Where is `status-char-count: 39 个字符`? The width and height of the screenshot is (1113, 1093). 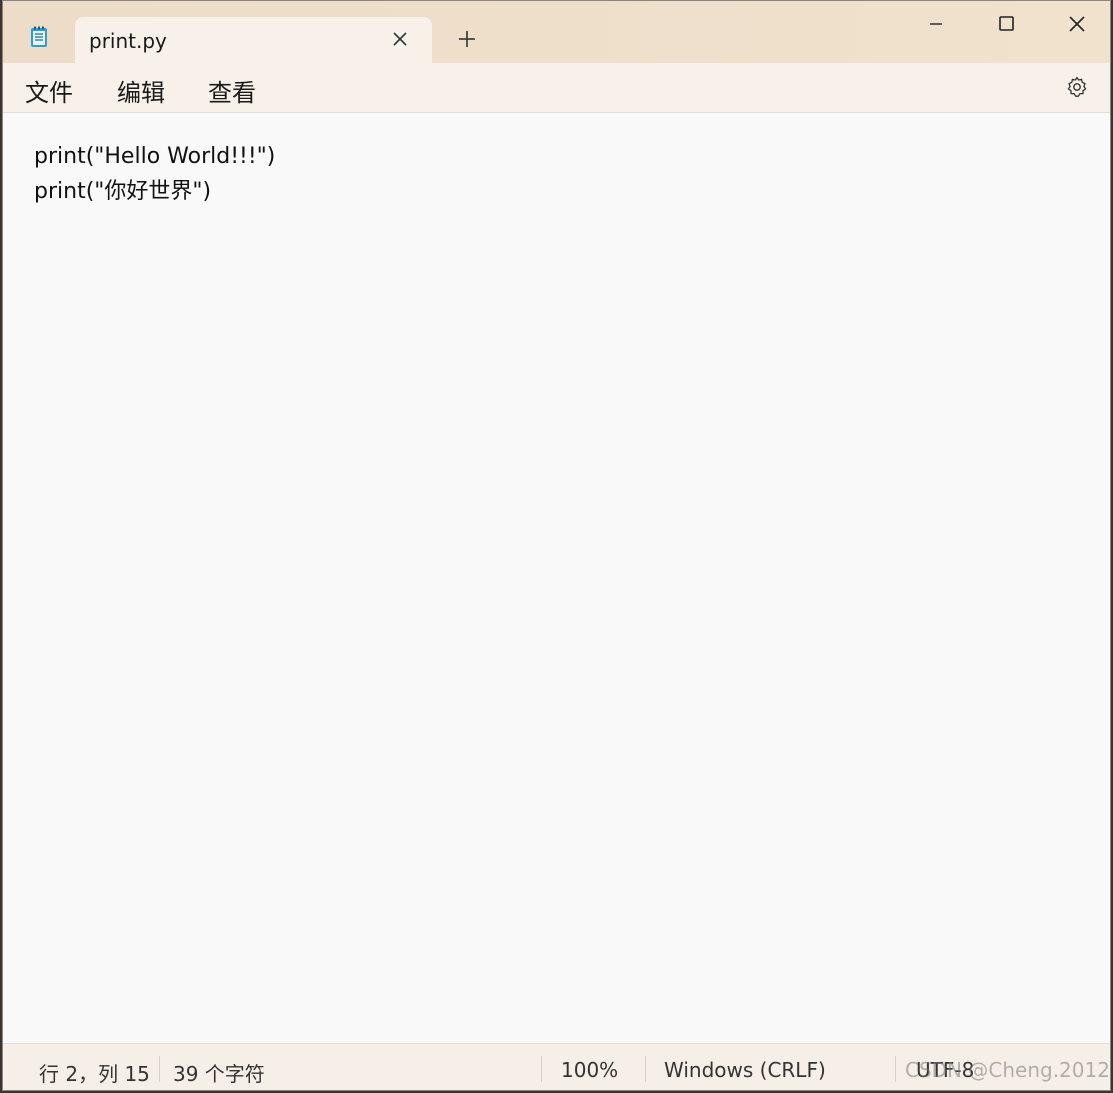 status-char-count: 39 个字符 is located at coordinates (219, 1074).